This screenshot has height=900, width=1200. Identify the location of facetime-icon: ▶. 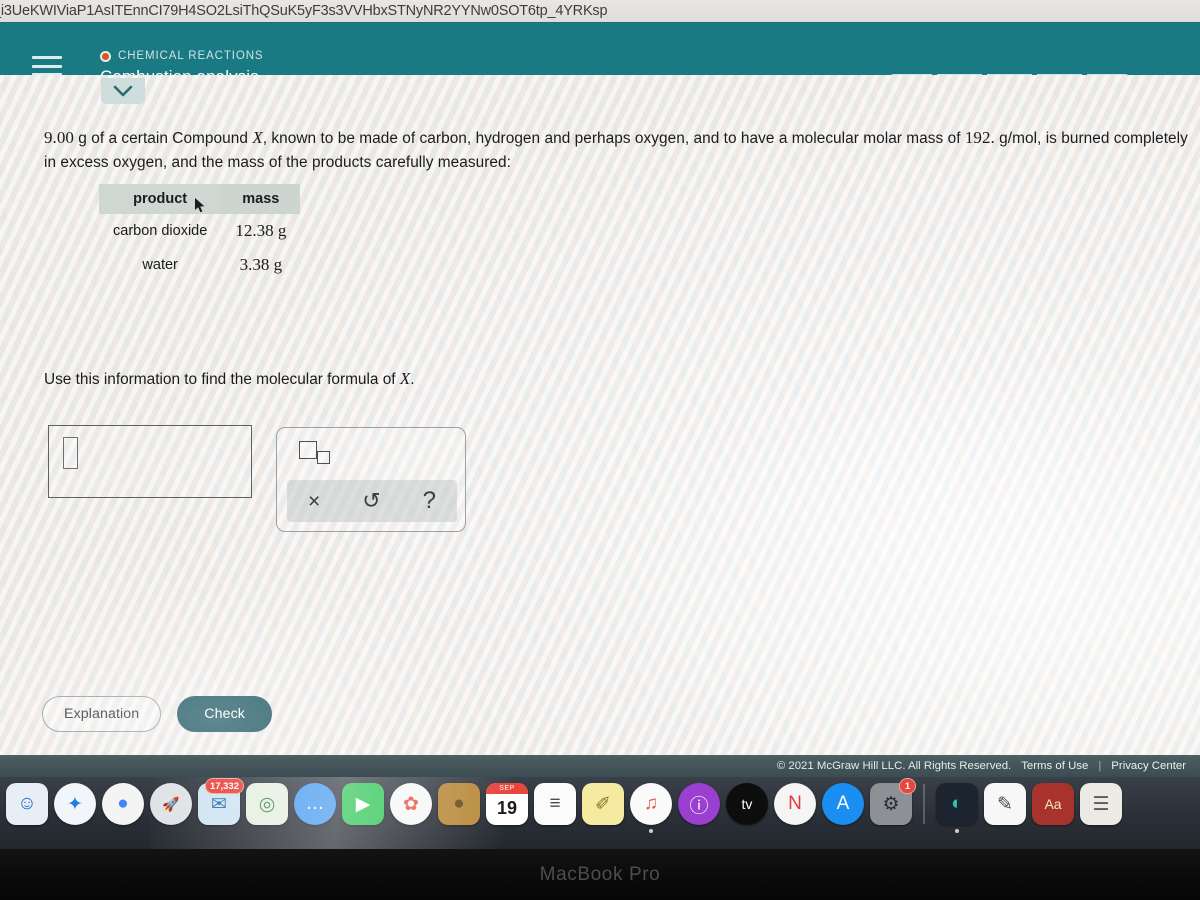
(363, 804).